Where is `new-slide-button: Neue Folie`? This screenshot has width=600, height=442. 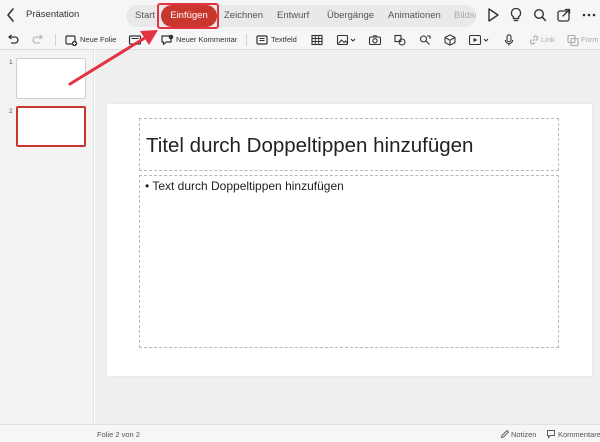
new-slide-button: Neue Folie is located at coordinates (98, 40).